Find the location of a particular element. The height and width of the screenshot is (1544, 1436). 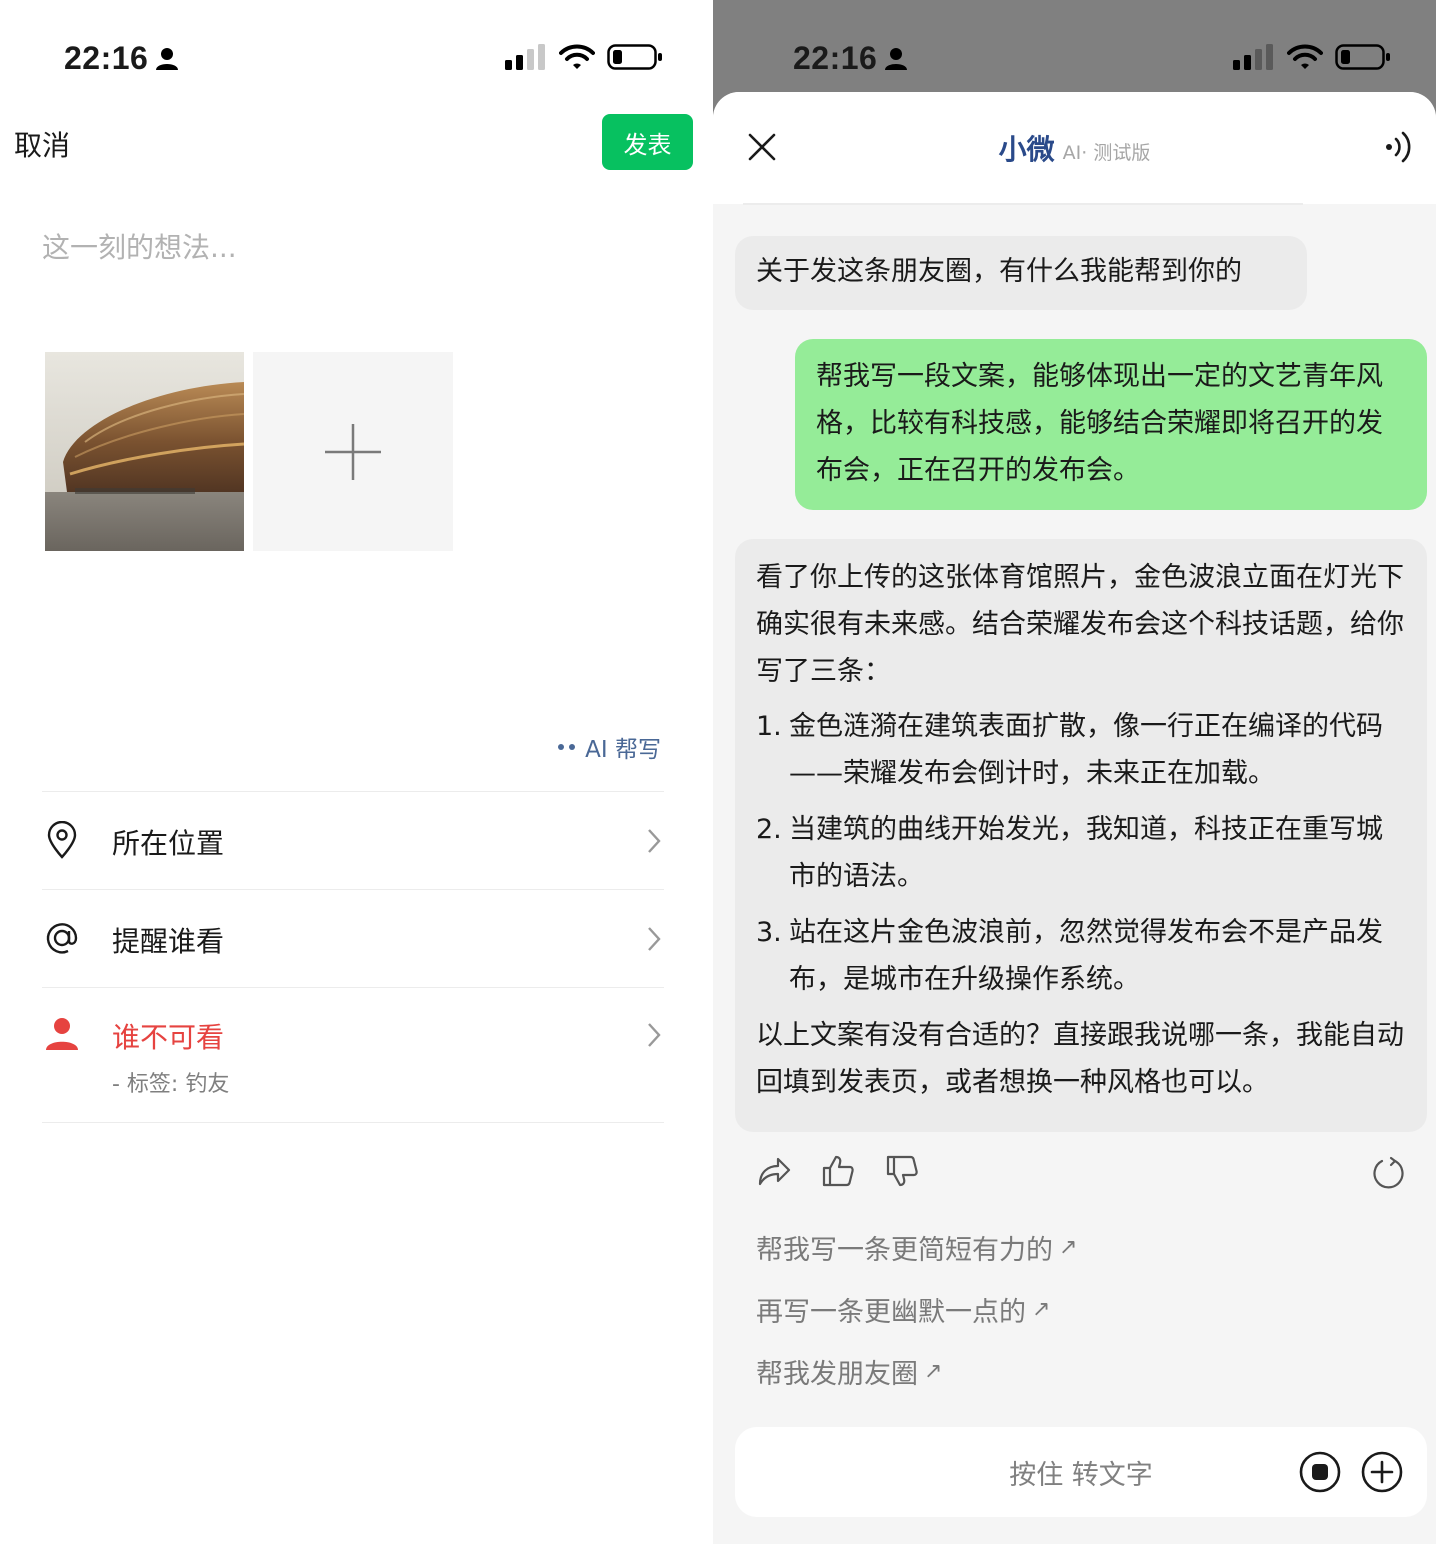

sheet-header: 小微 AI· 测试版 is located at coordinates (1074, 148).